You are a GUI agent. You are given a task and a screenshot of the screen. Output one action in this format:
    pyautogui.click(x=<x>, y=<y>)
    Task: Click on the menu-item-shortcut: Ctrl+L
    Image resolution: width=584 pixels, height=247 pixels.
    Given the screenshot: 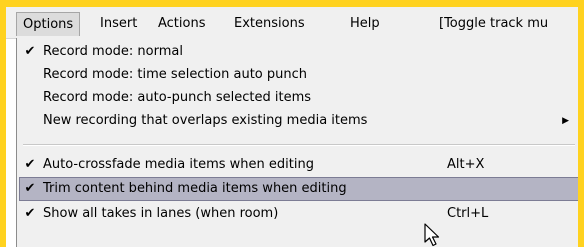 What is the action you would take?
    pyautogui.click(x=468, y=213)
    